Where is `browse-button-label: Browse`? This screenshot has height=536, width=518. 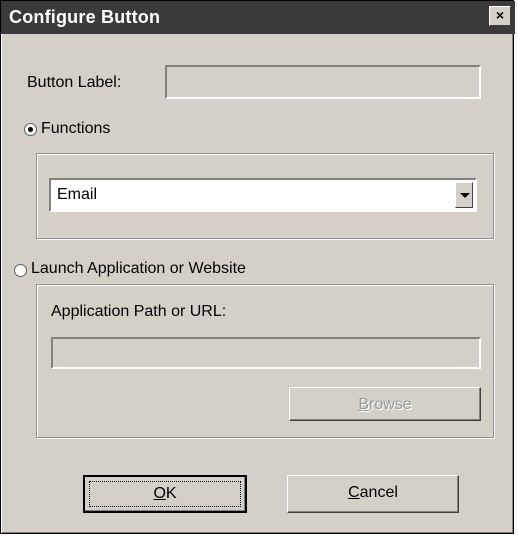
browse-button-label: Browse is located at coordinates (385, 404).